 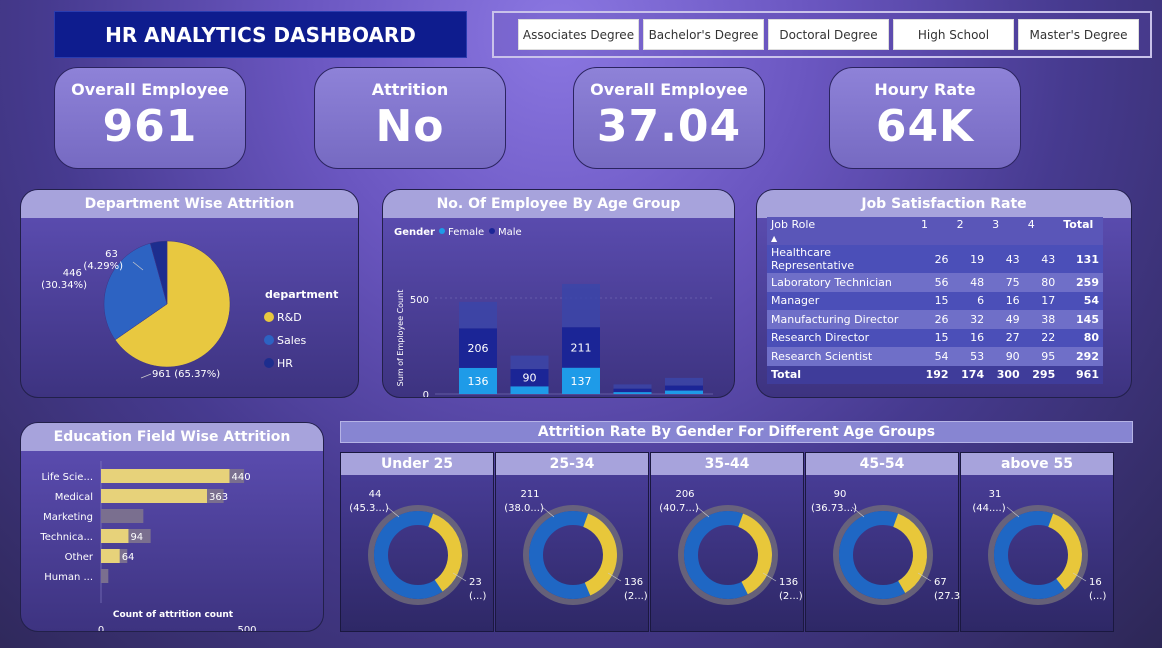 I want to click on table-cell: 300, so click(x=1008, y=375).